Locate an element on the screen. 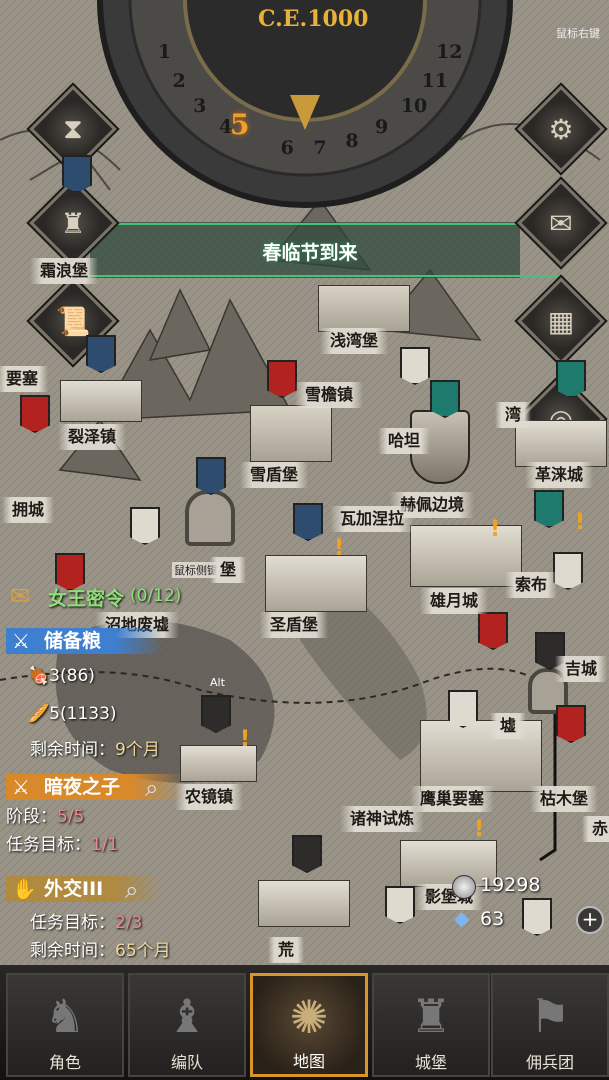 The image size is (609, 1080). tab-map: ✺ 地图 is located at coordinates (309, 1025).